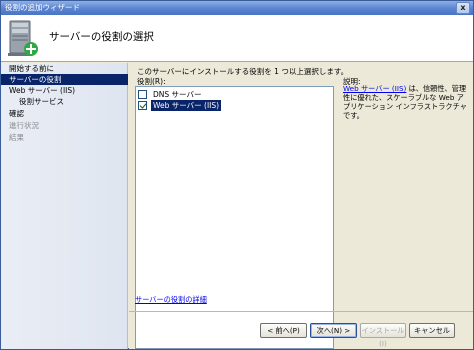 This screenshot has width=474, height=350. What do you see at coordinates (142, 94) in the screenshot?
I see `role-checkbox-dns` at bounding box center [142, 94].